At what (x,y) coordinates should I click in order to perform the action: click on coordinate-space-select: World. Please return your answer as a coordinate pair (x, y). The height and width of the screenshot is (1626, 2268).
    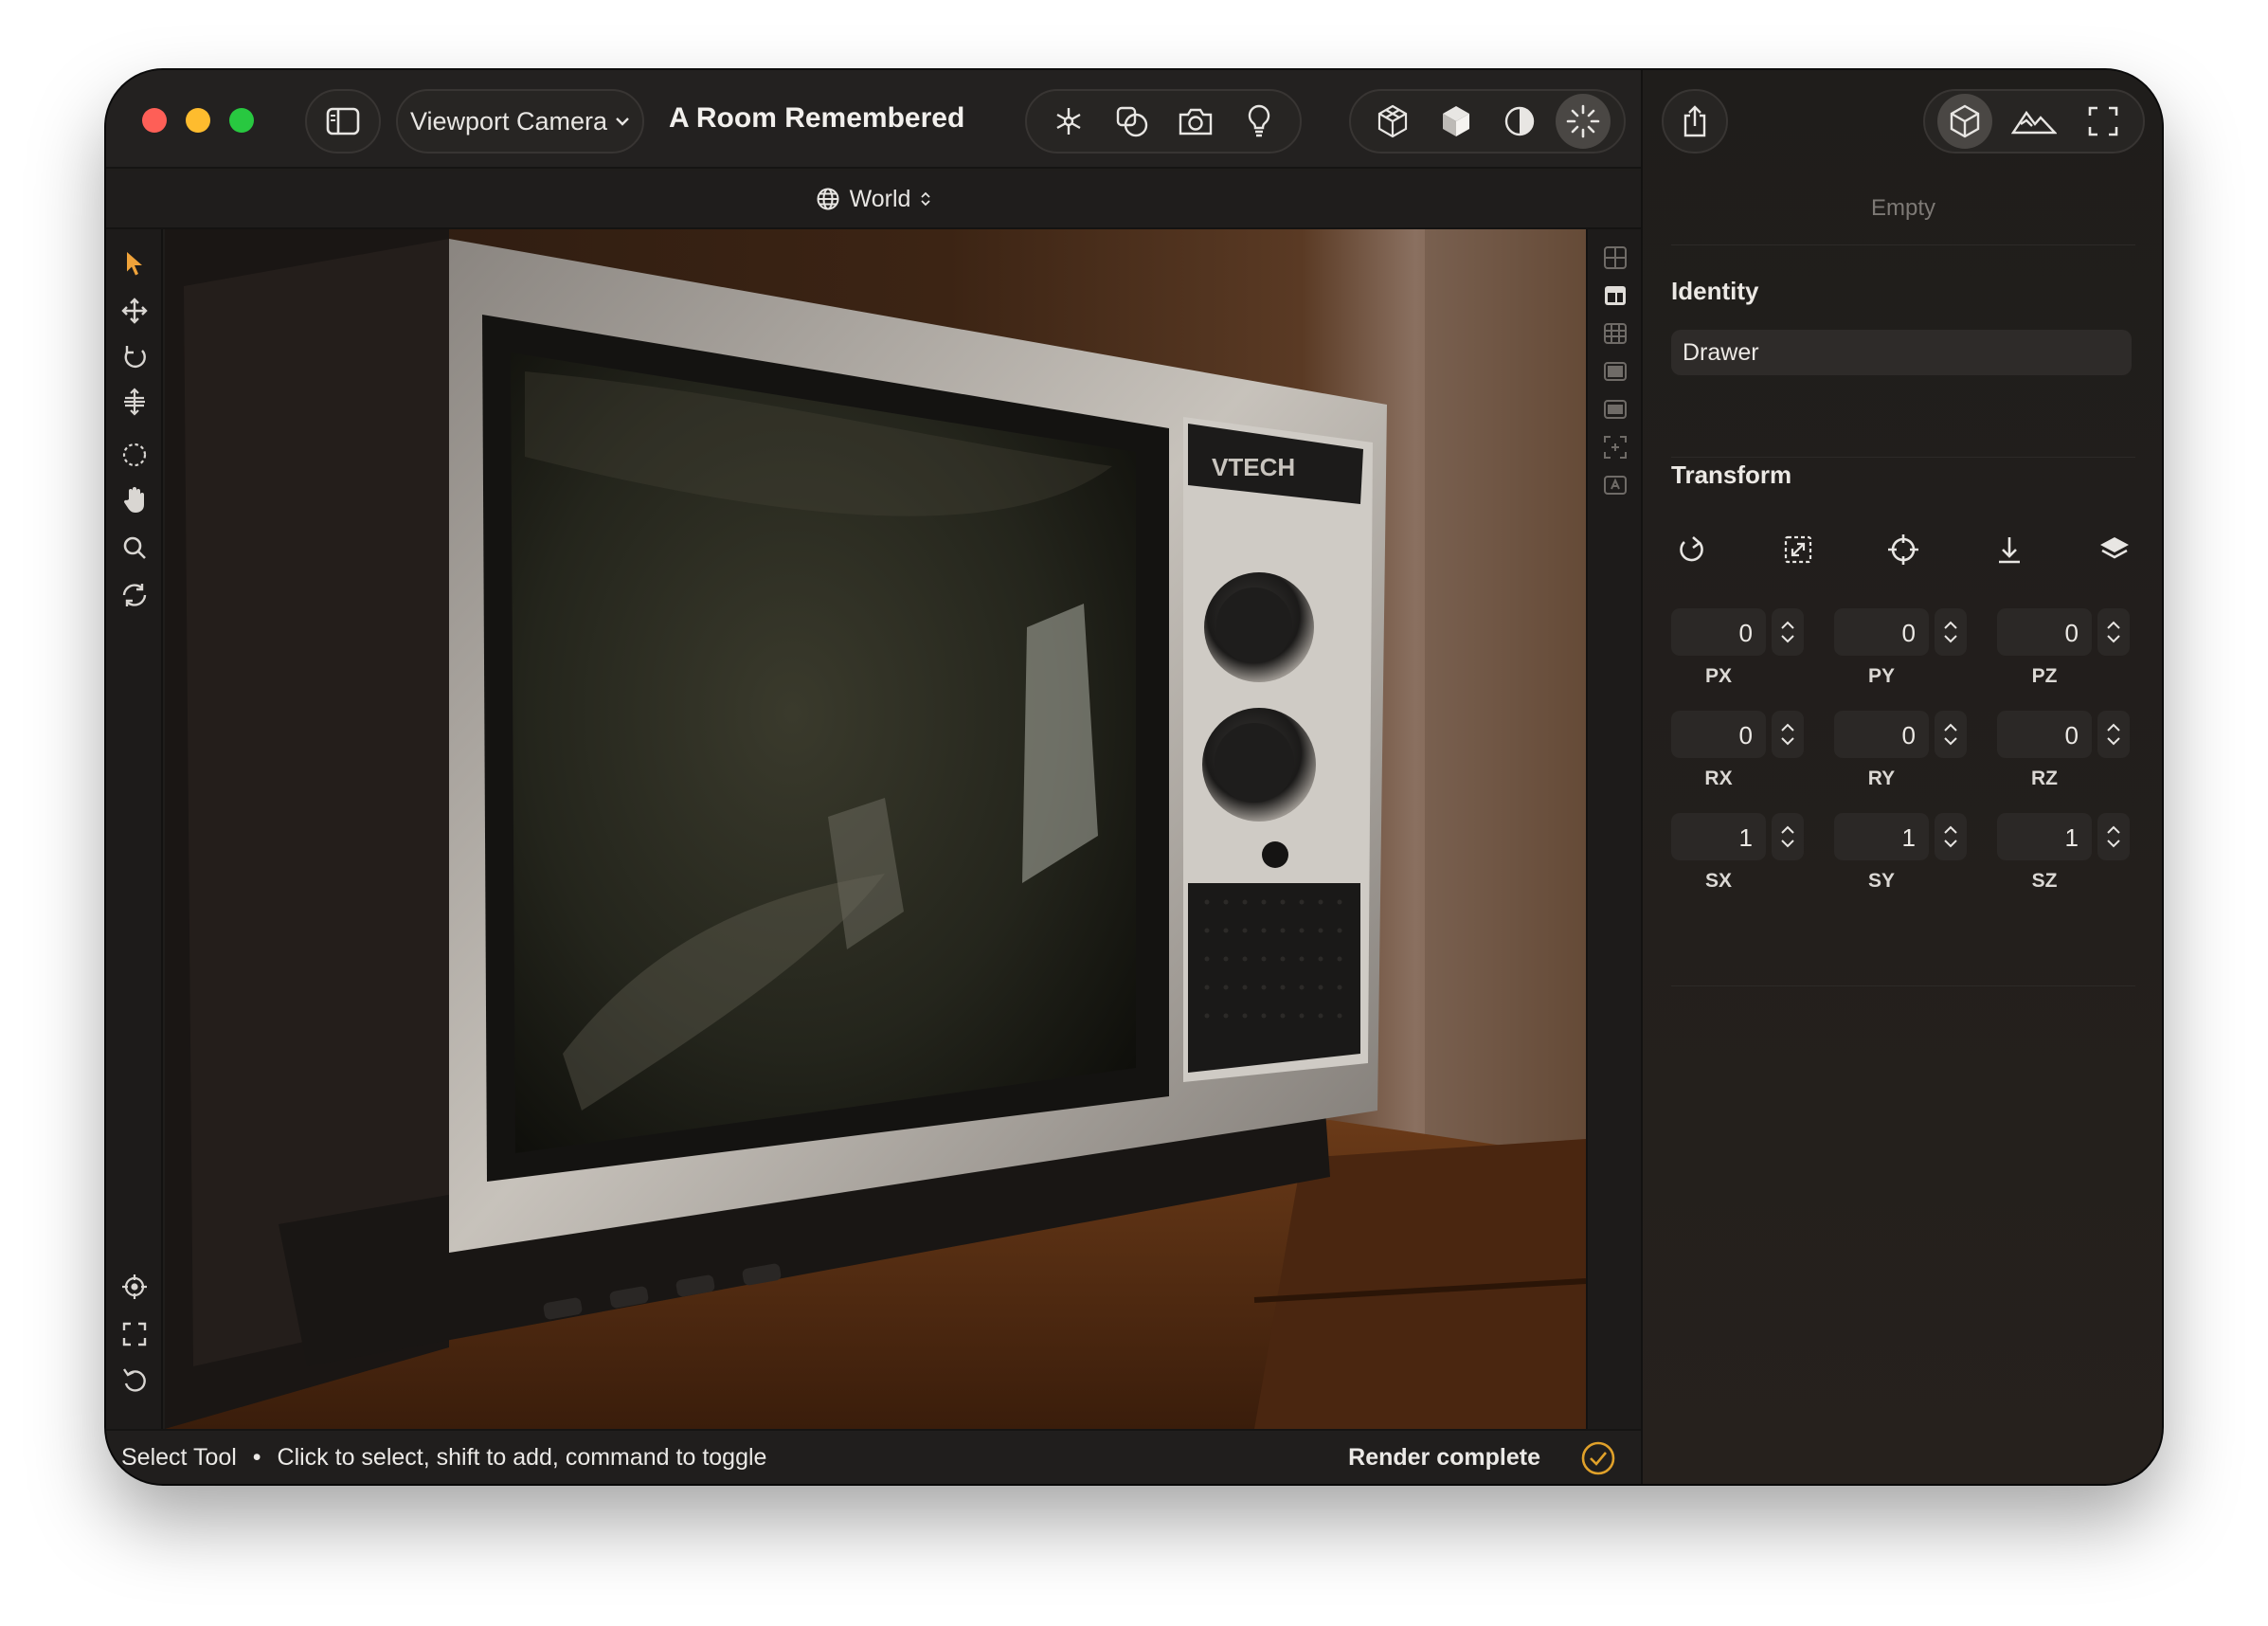
    Looking at the image, I should click on (880, 199).